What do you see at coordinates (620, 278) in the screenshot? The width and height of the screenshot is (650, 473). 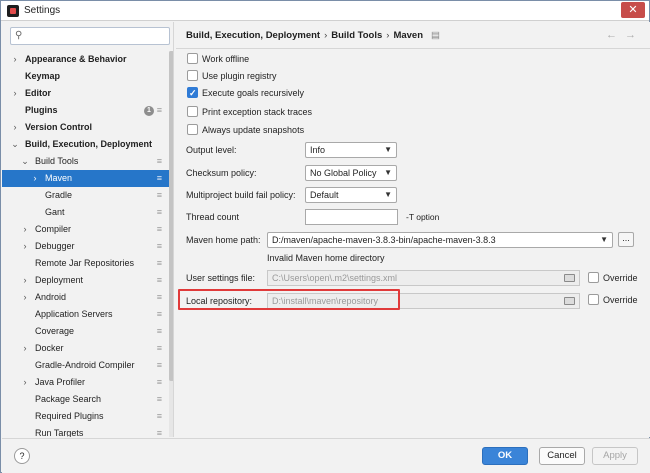 I see `user-settings-override-label: Override` at bounding box center [620, 278].